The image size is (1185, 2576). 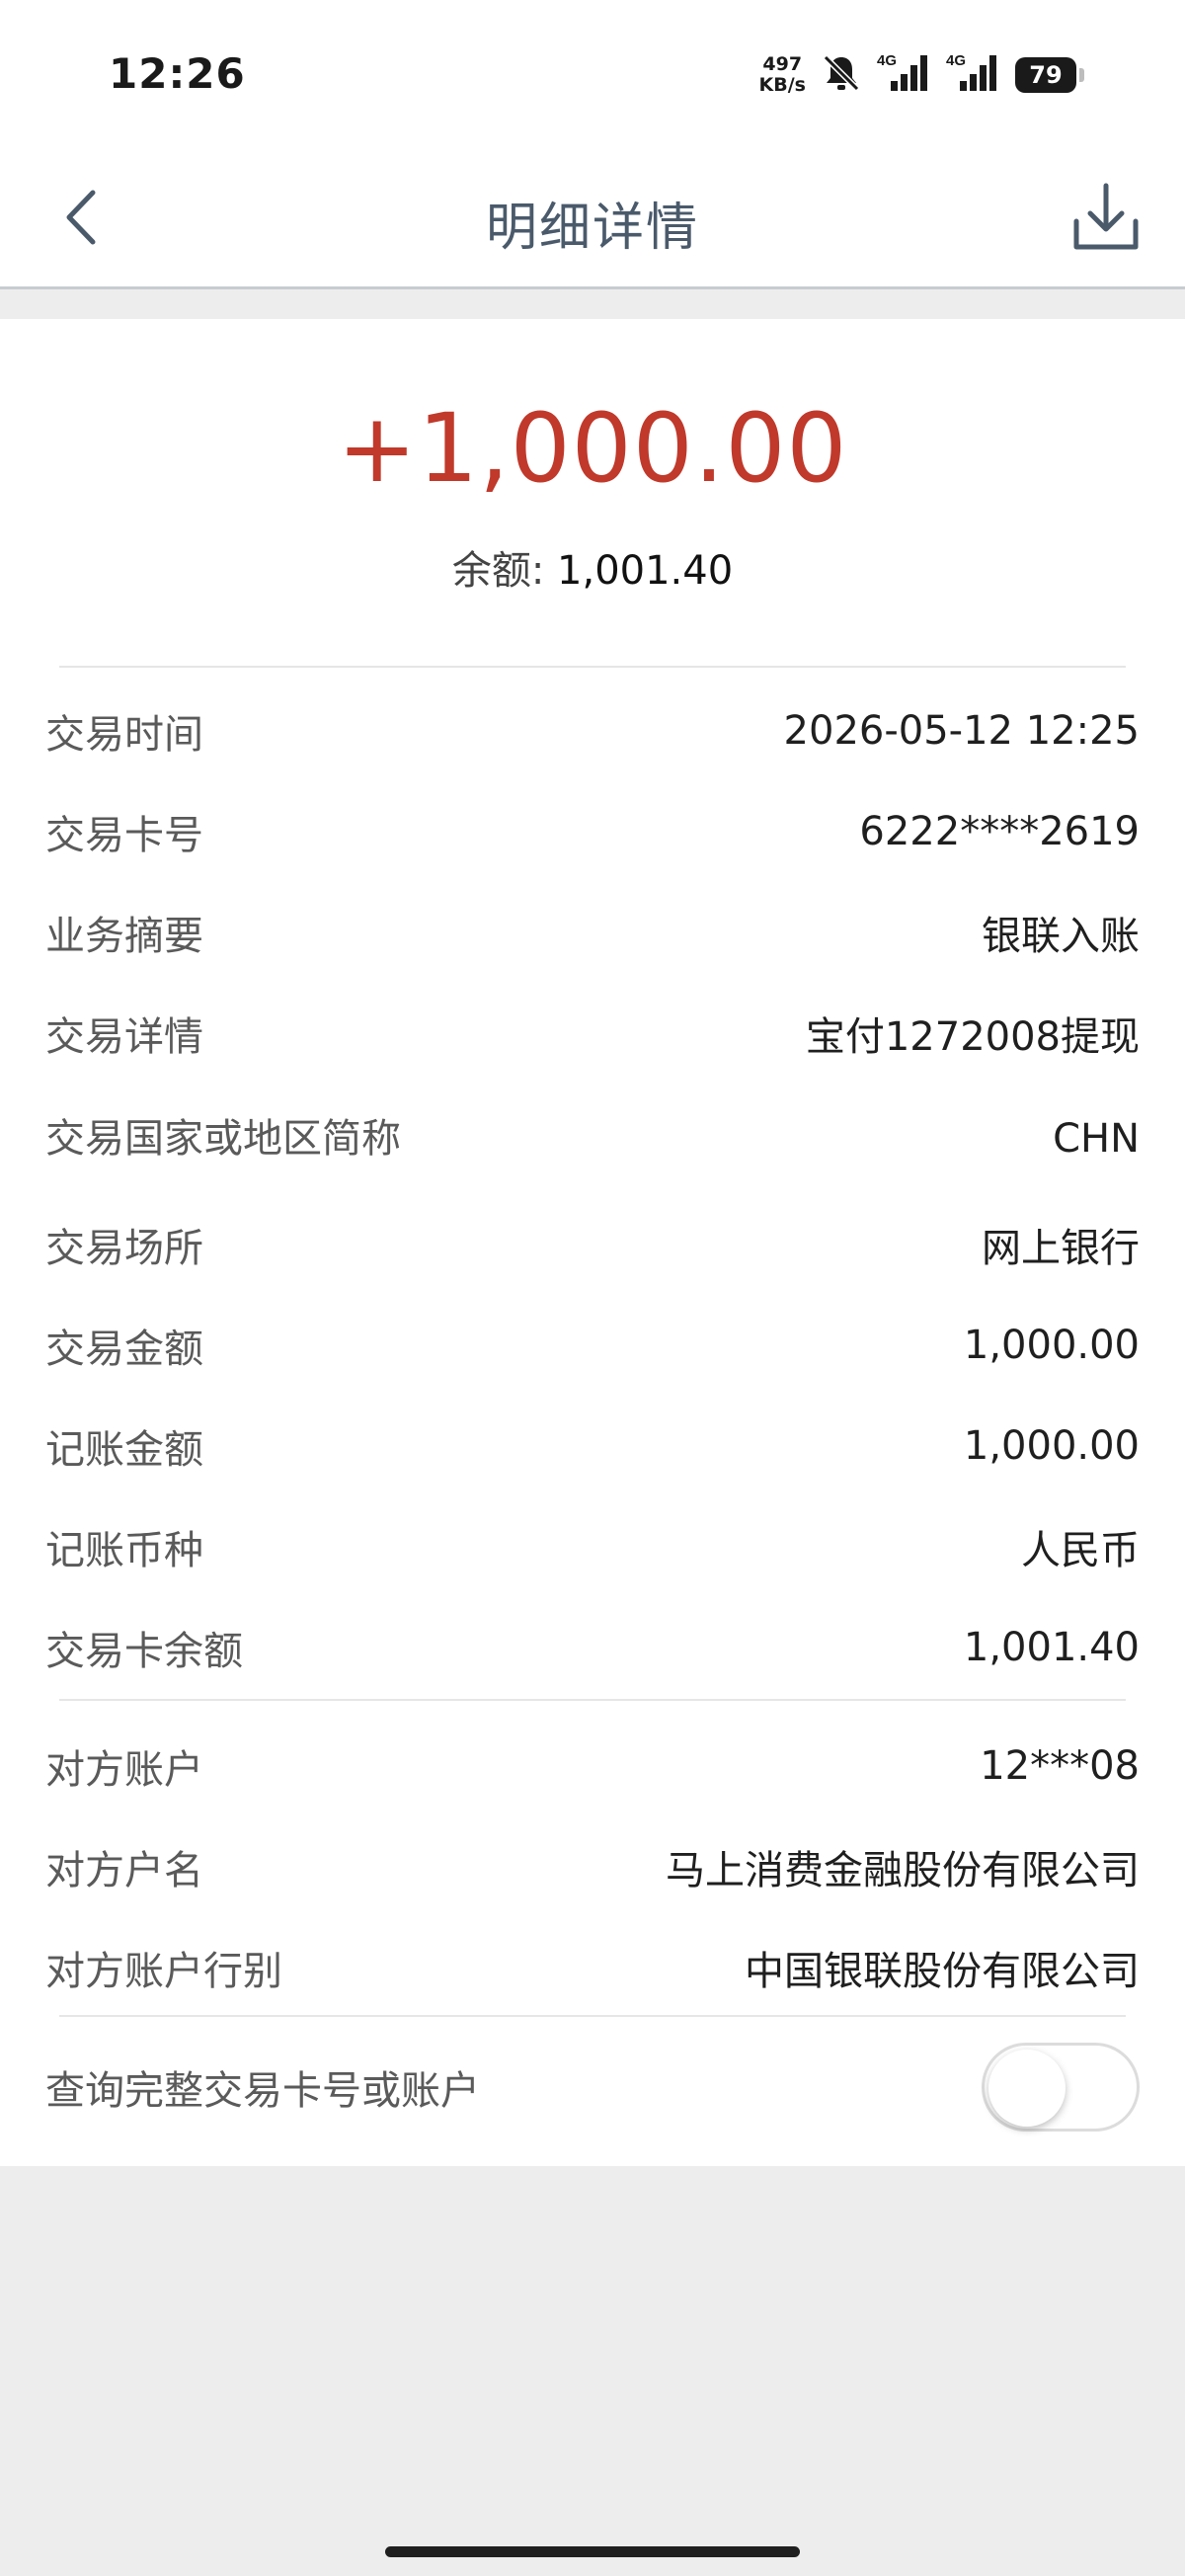 What do you see at coordinates (646, 571) in the screenshot?
I see `balance-value: 1,001.40` at bounding box center [646, 571].